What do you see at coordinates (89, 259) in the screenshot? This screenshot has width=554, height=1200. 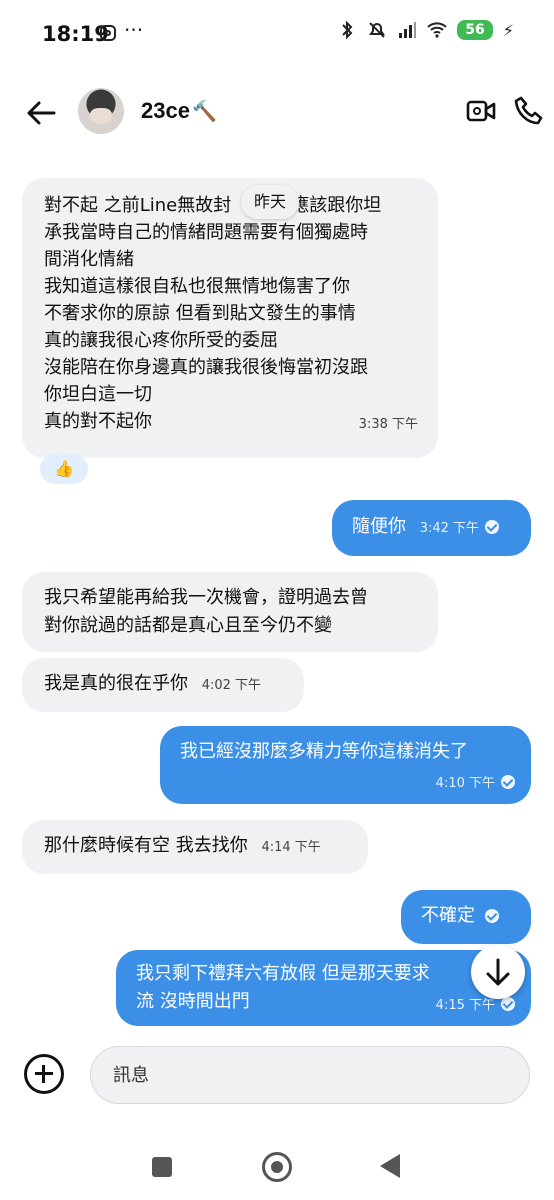 I see `message-line: 間消化情緒` at bounding box center [89, 259].